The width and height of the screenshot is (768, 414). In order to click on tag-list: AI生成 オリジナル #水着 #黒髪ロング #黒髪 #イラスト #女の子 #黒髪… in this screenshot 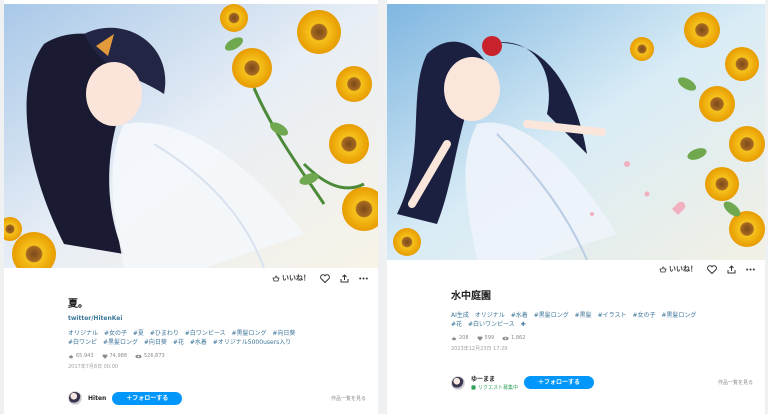, I will do `click(581, 320)`.